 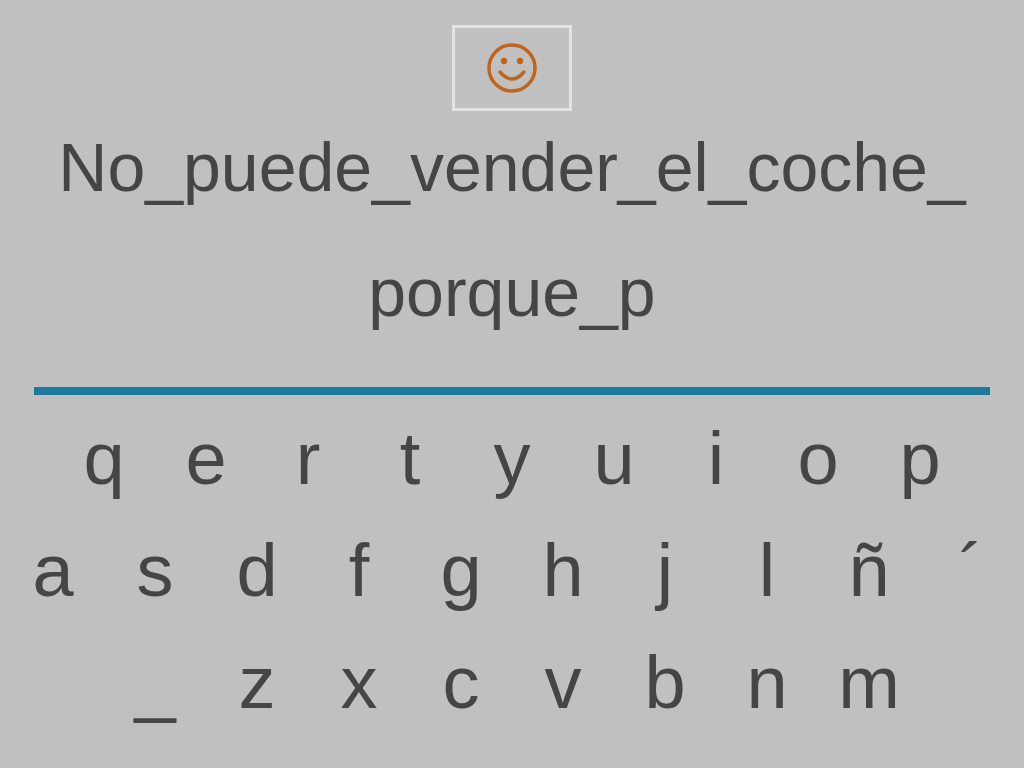 What do you see at coordinates (461, 683) in the screenshot?
I see `letter-key: c` at bounding box center [461, 683].